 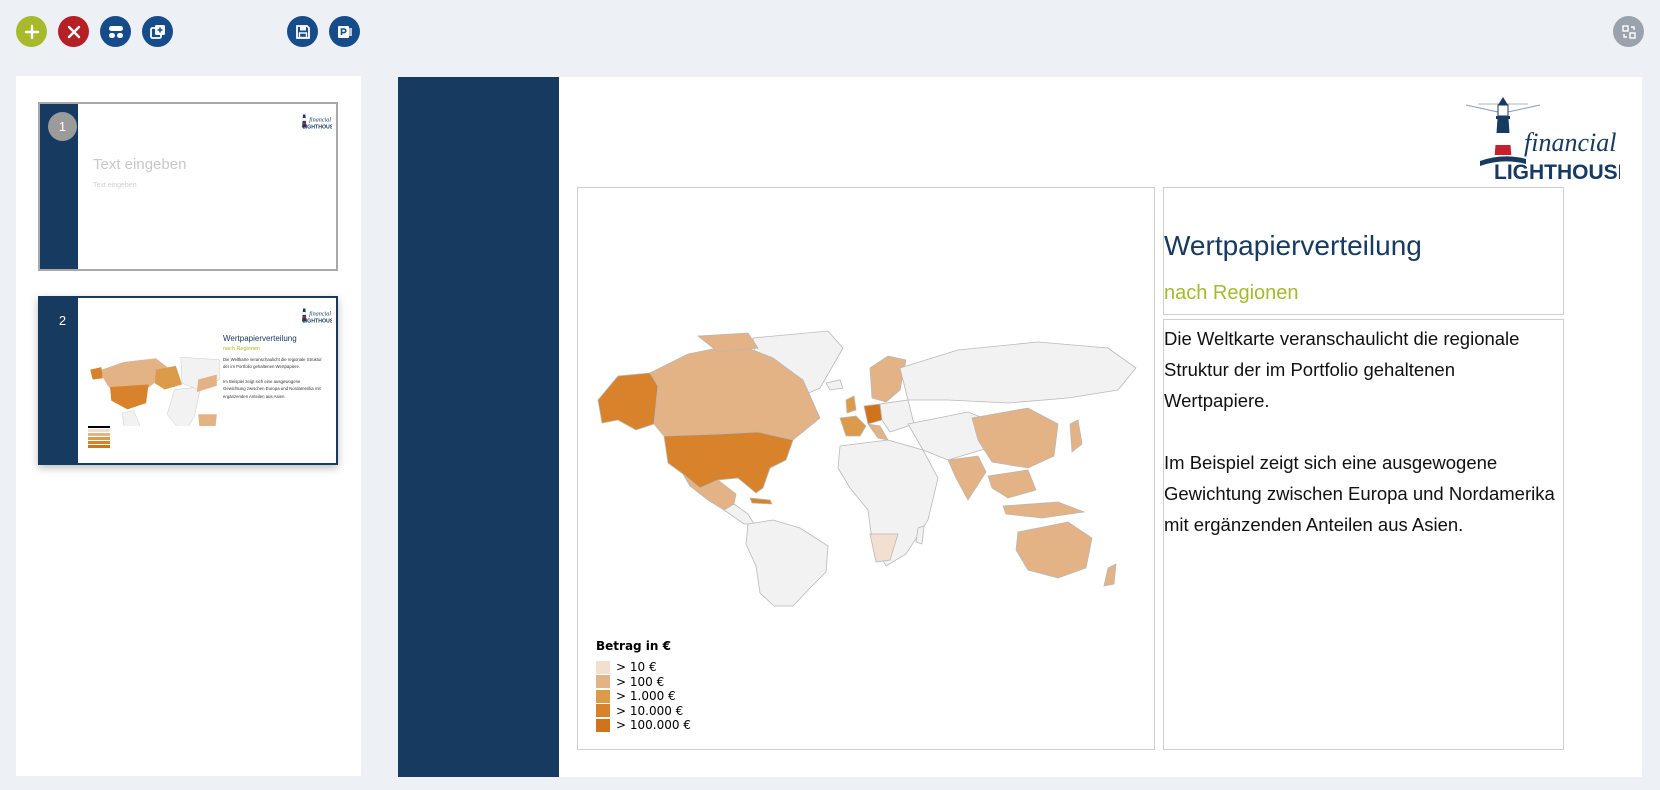 I want to click on slide-number-badge: 1, so click(x=62, y=126).